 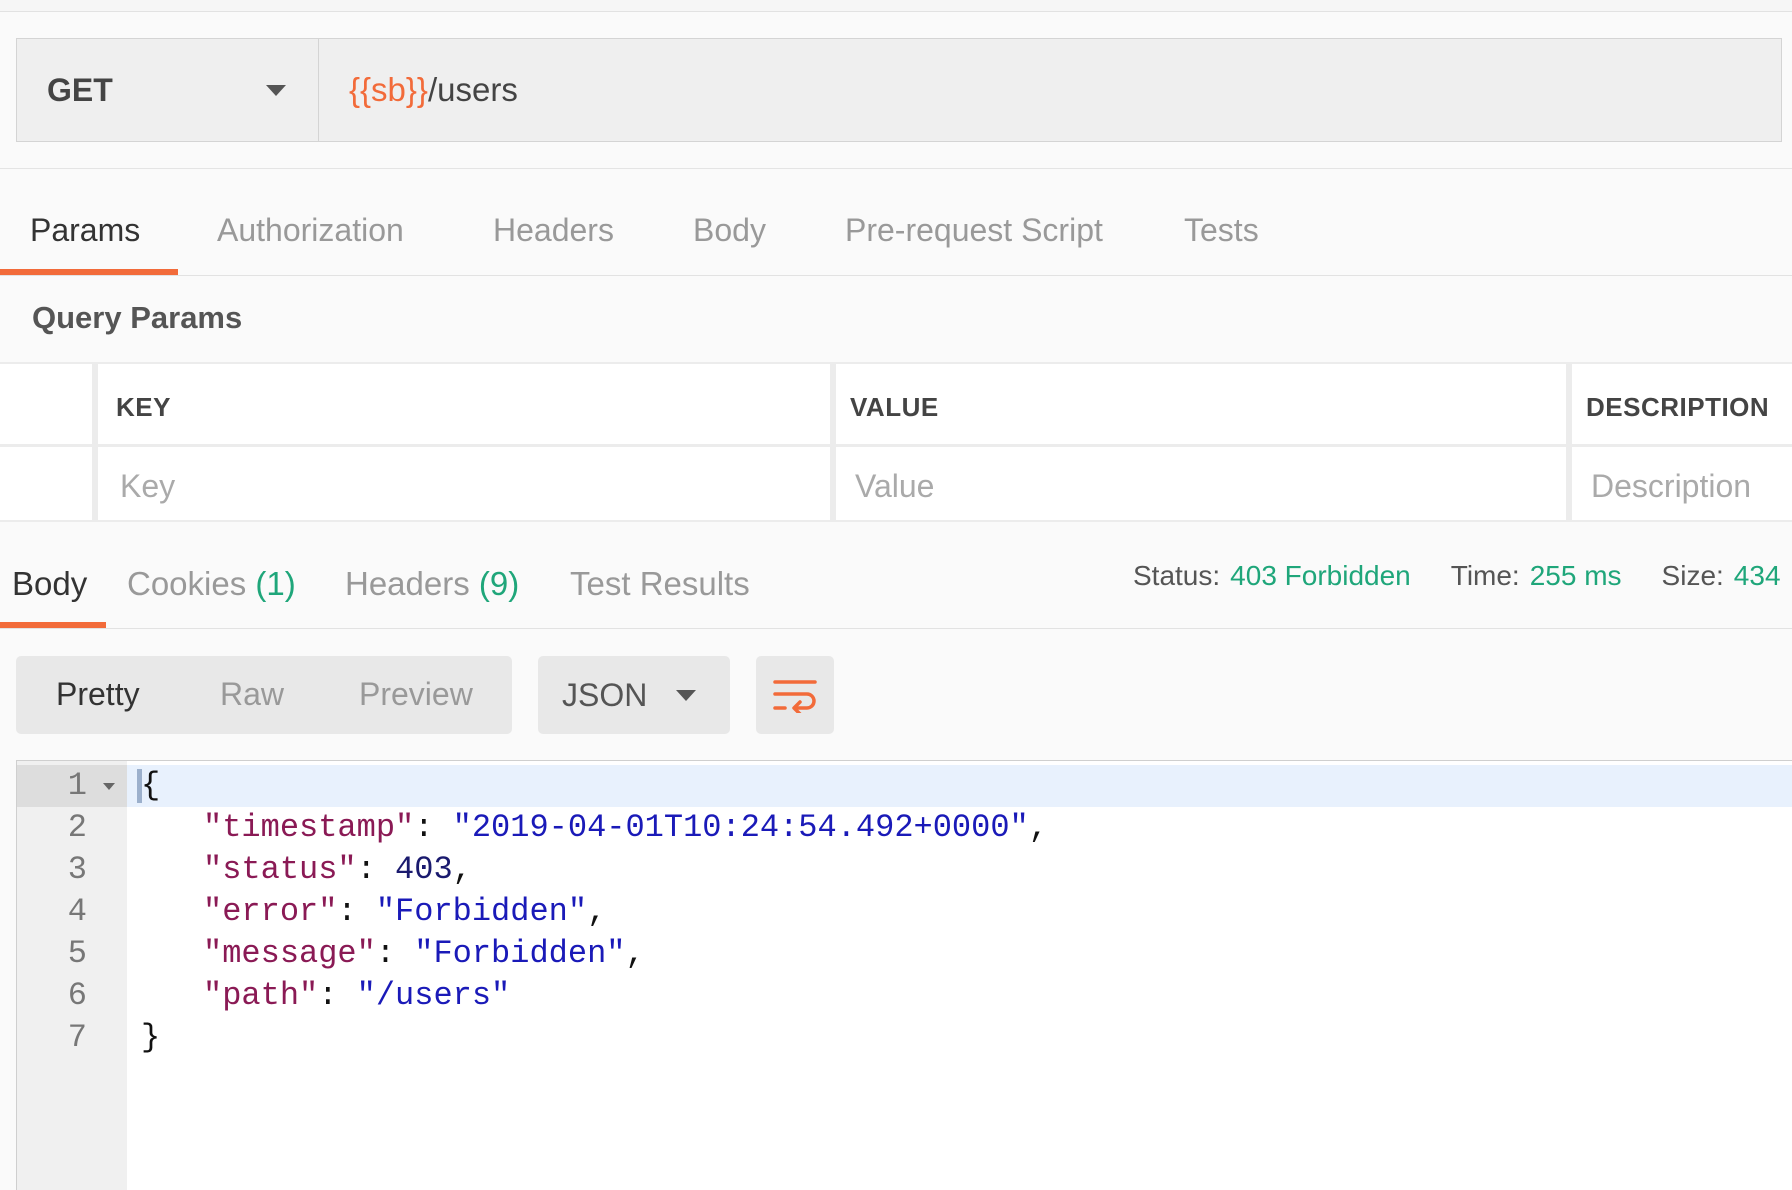 I want to click on tab-response-body: Body, so click(x=53, y=591).